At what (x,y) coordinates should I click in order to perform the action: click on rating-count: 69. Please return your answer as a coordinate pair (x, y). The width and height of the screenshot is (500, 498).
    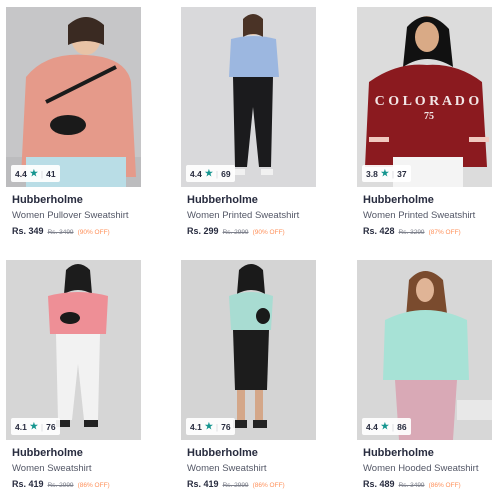
    Looking at the image, I should click on (226, 173).